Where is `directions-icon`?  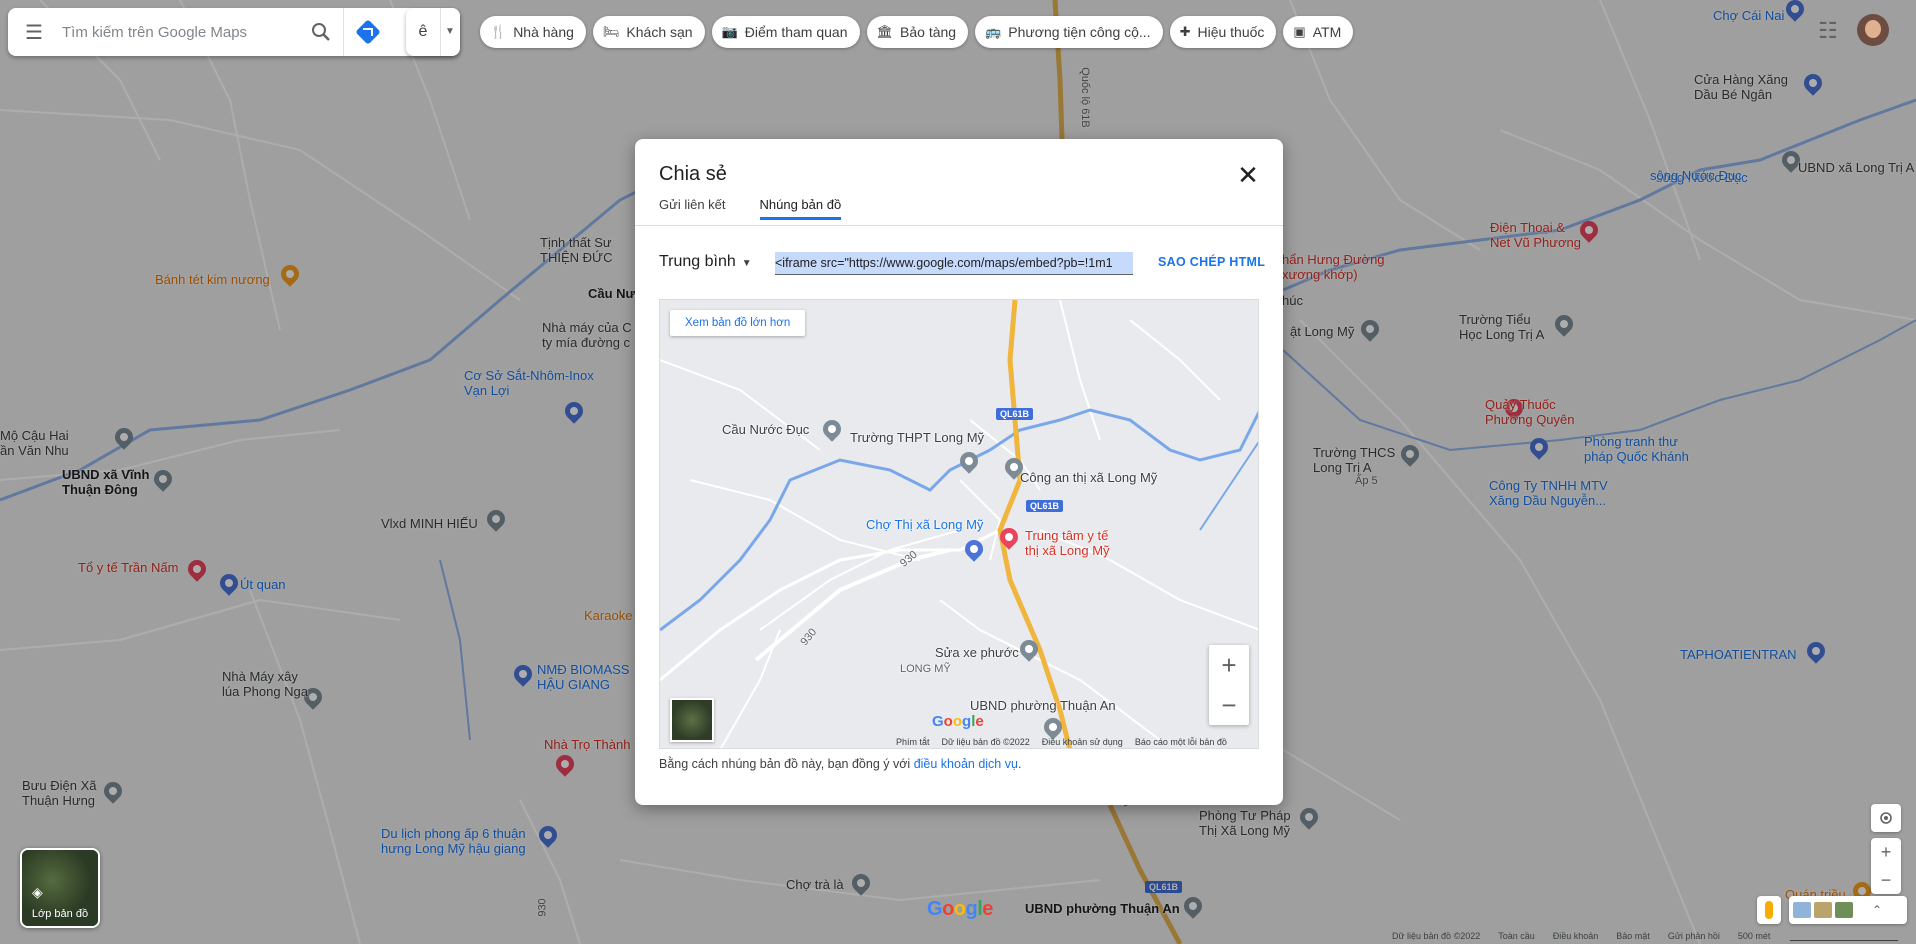
directions-icon is located at coordinates (368, 32).